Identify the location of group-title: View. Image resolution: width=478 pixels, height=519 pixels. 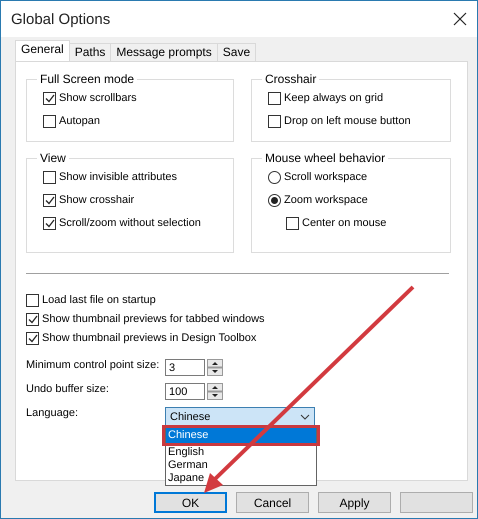
(53, 158).